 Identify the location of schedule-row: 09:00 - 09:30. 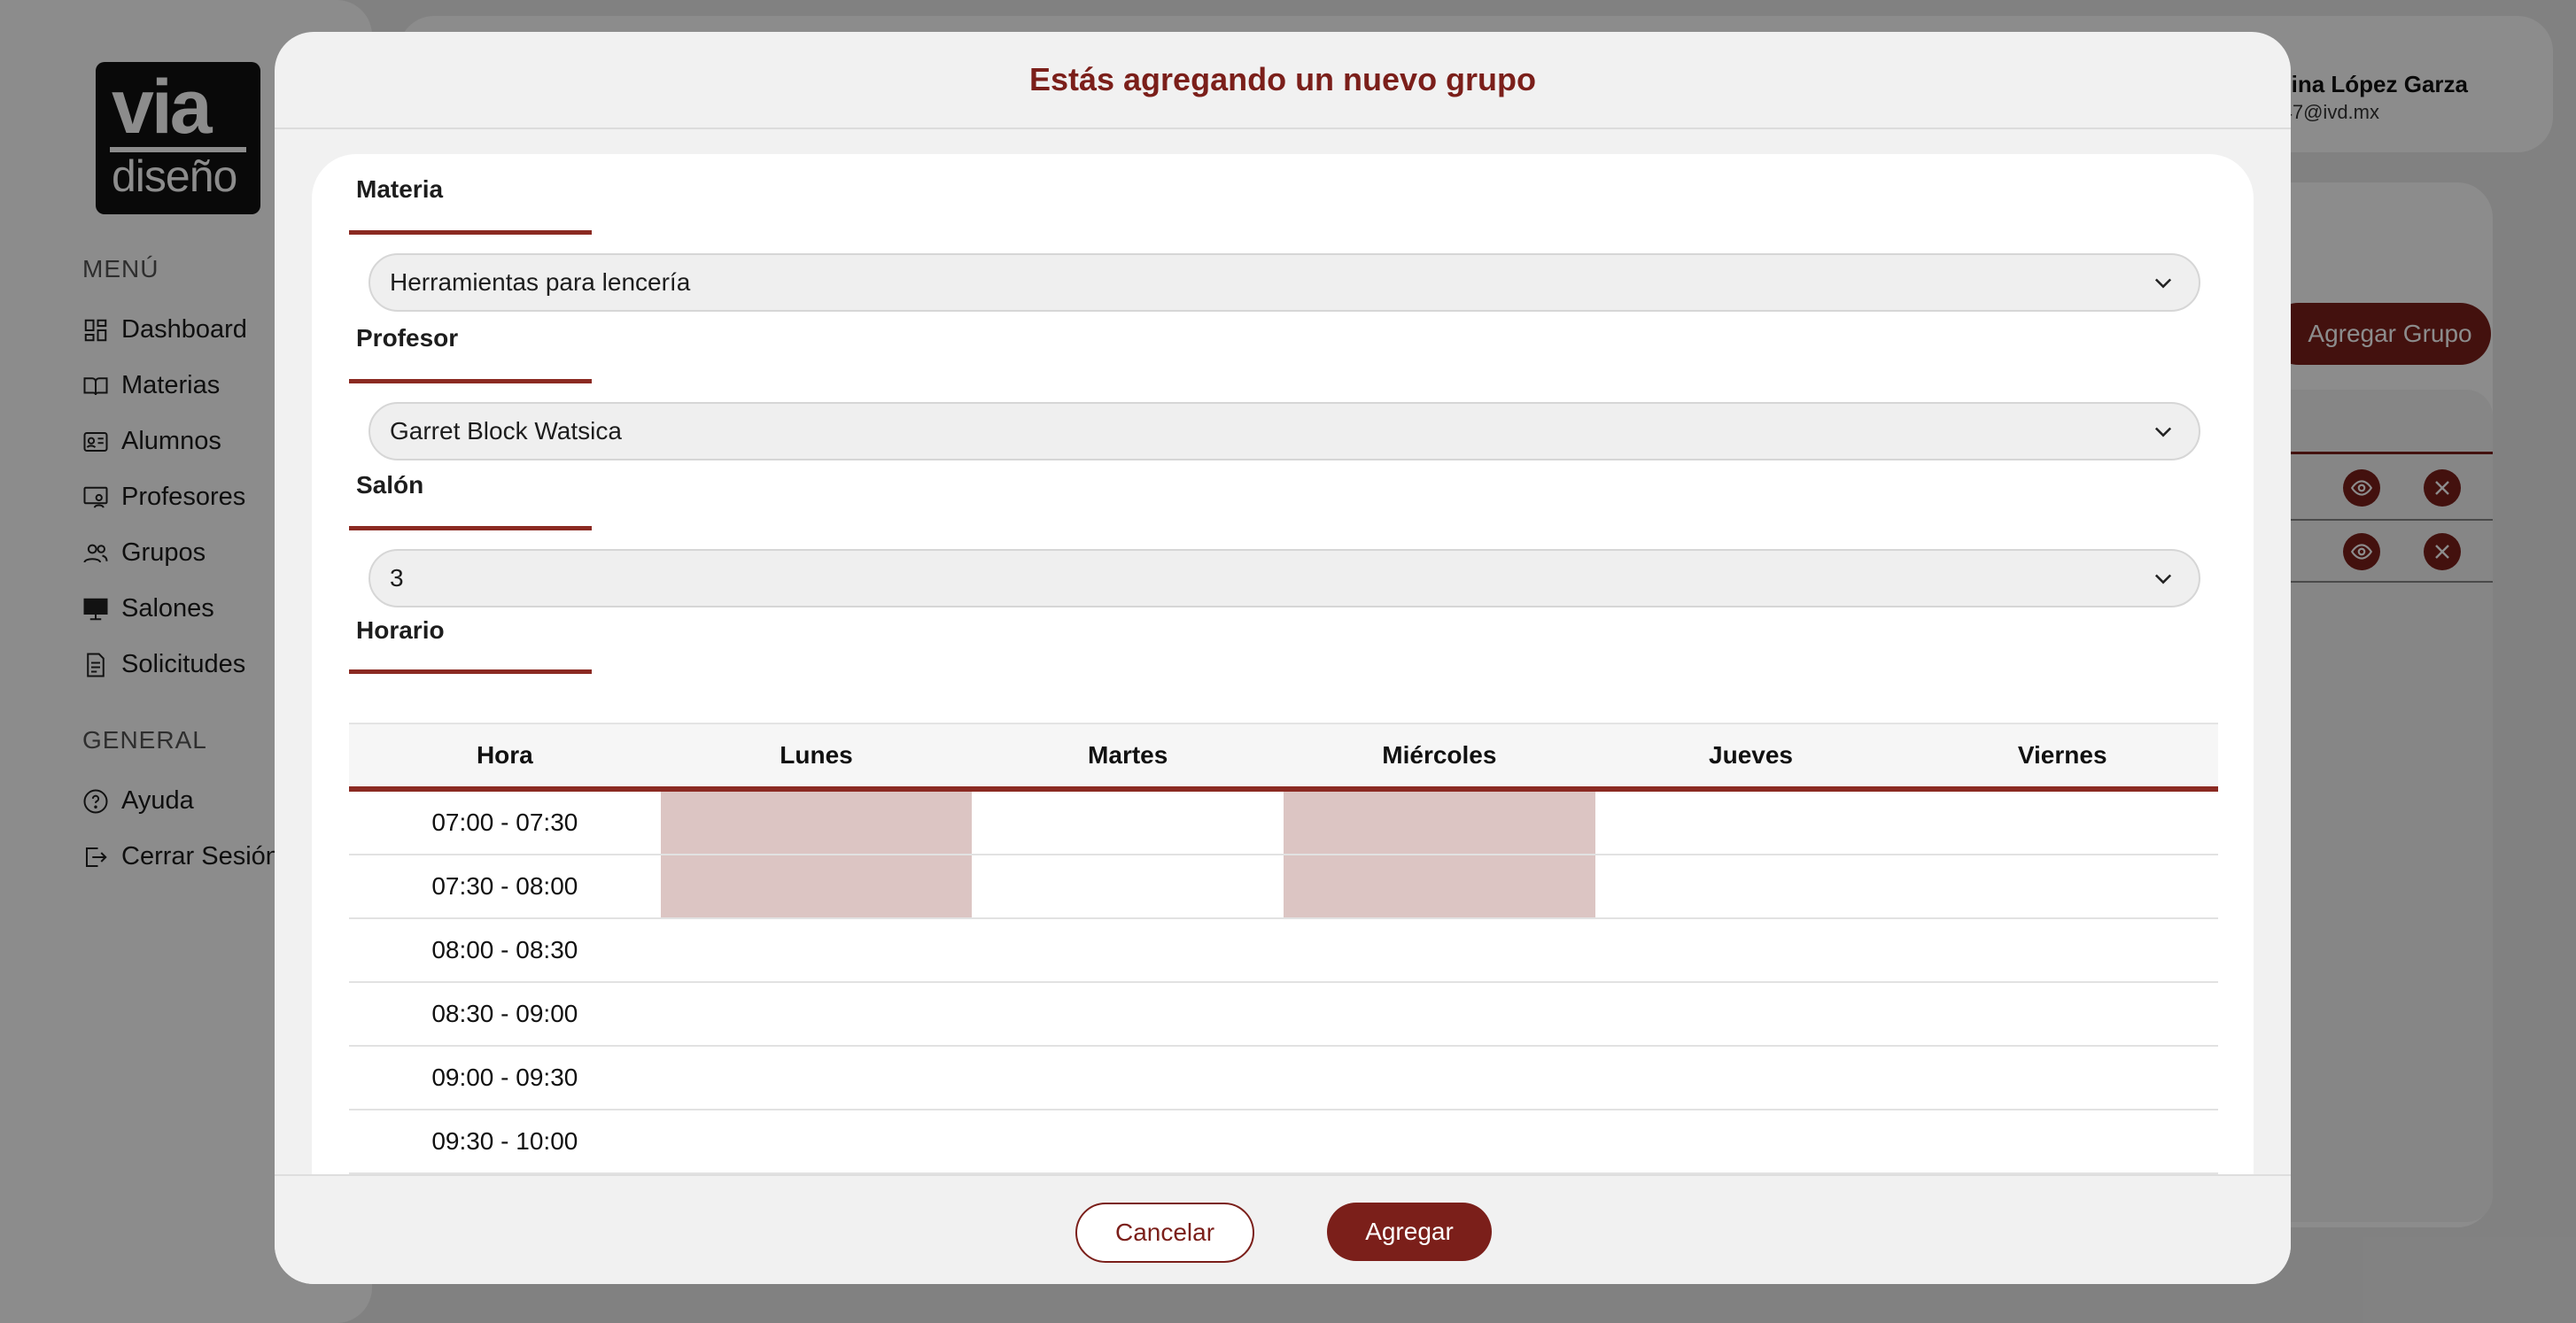
(1283, 1078).